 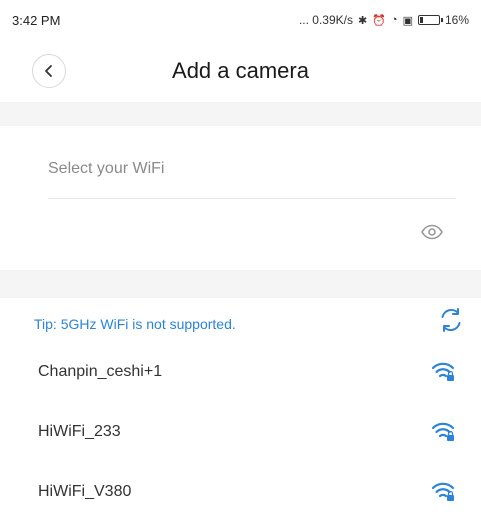 I want to click on select-wifi-field: Select your WiFi, so click(x=106, y=169).